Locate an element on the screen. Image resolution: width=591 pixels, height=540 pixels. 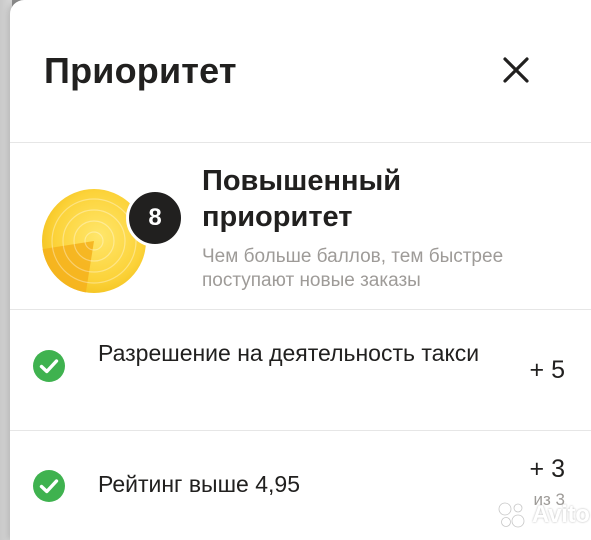
criteria-points: + 5 is located at coordinates (547, 370).